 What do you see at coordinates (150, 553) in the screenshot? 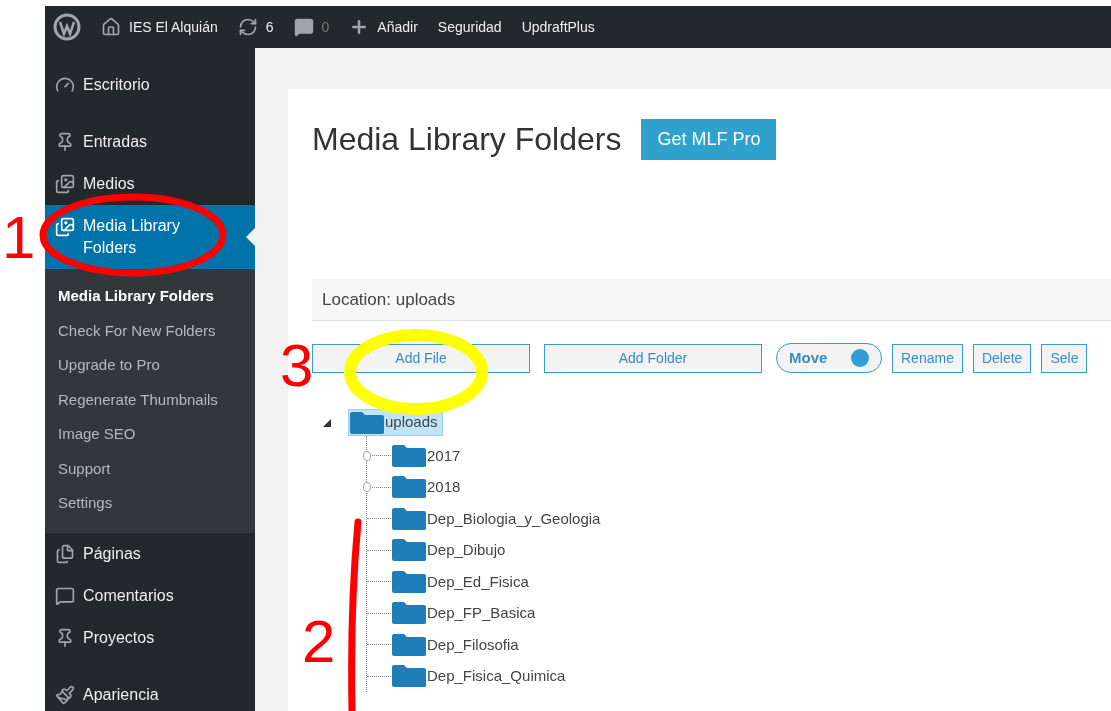
I see `sidebar-item: Páginas` at bounding box center [150, 553].